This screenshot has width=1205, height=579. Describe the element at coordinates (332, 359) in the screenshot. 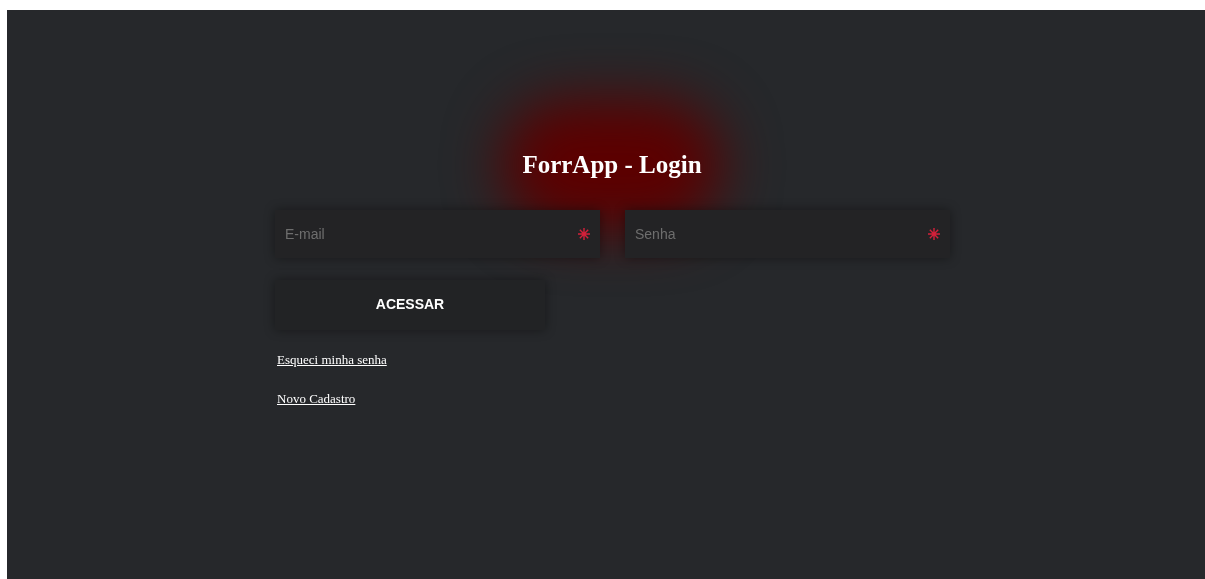

I see `text-link: Esqueci minha senha` at that location.